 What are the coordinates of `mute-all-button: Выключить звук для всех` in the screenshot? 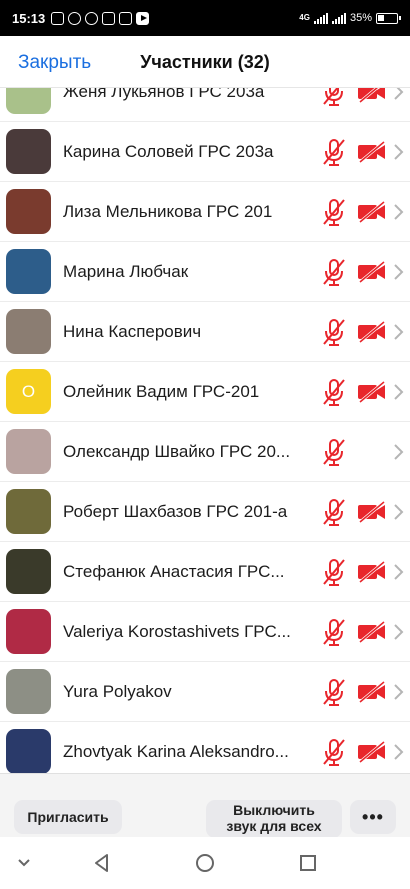 It's located at (274, 819).